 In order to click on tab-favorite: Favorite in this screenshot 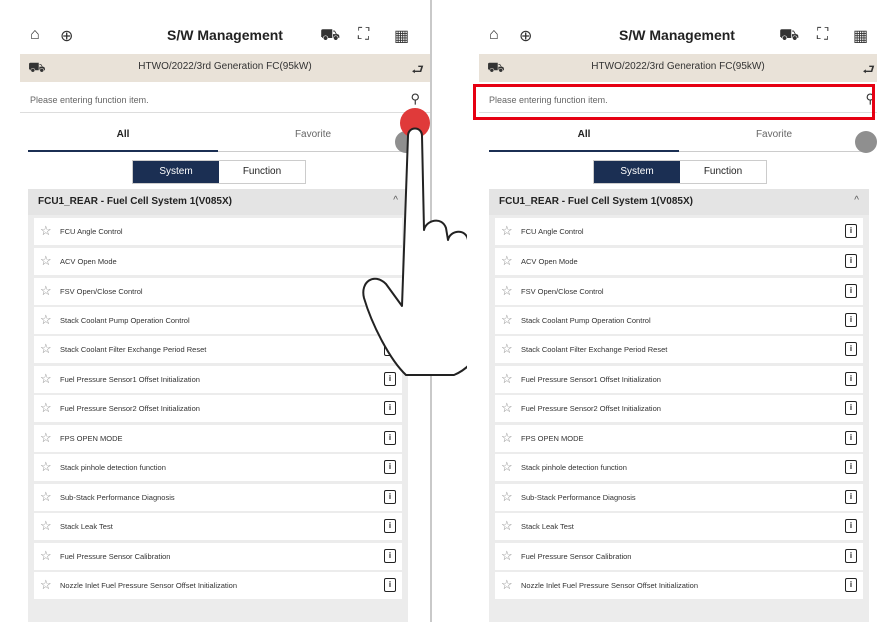, I will do `click(774, 134)`.